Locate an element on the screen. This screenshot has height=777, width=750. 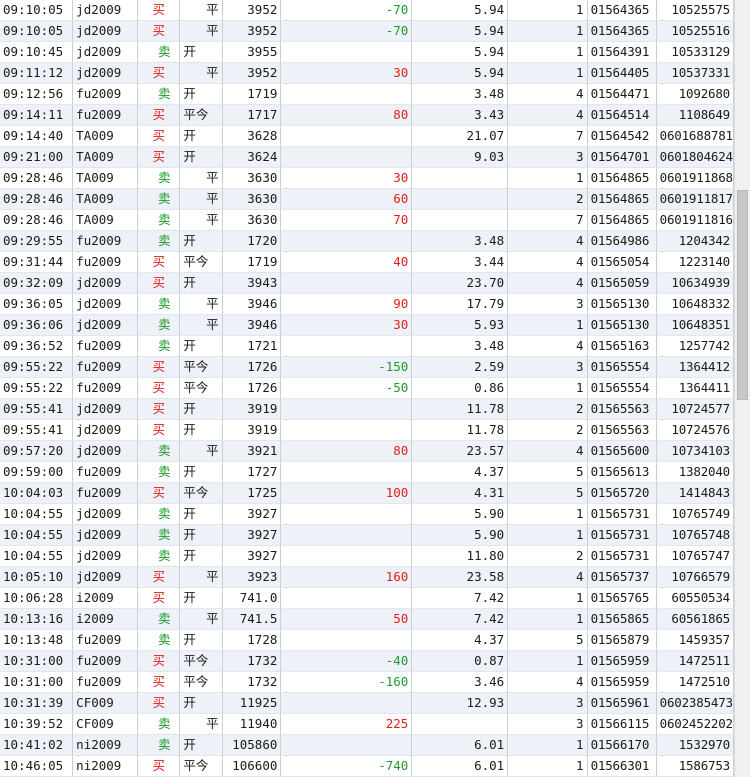
table-row: 09:59:00 fu2009 卖开 1727 4.37 5 01565613 1382040 is located at coordinates (367, 472).